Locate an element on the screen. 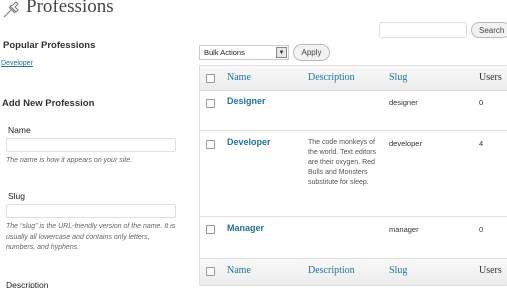 Image resolution: width=507 pixels, height=288 pixels. table-header-row: Name Description Slug Users is located at coordinates (353, 78).